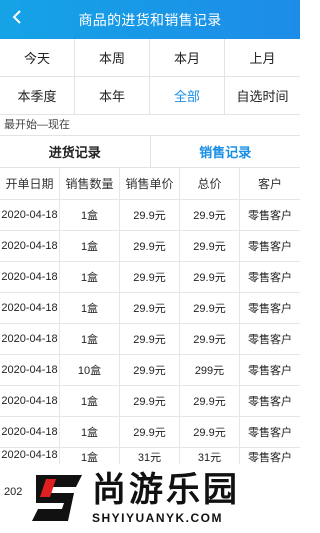  I want to click on watermark-brand-cn: 尚游乐园, so click(166, 490).